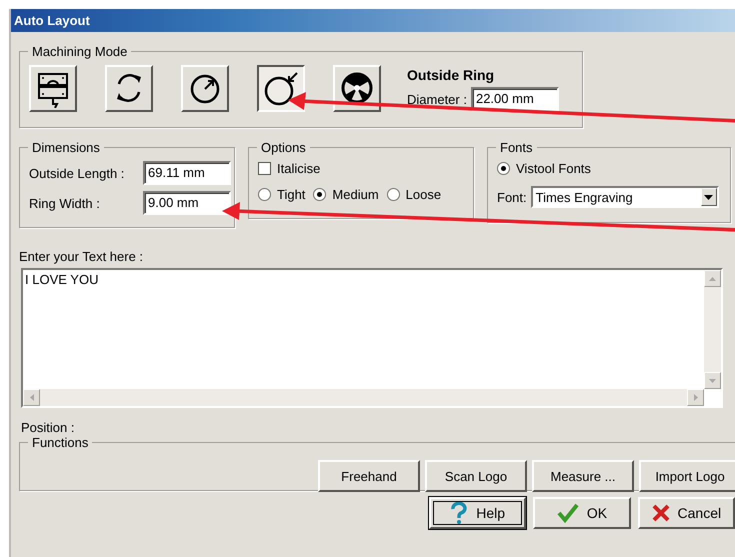  I want to click on group-label: Fonts, so click(516, 147).